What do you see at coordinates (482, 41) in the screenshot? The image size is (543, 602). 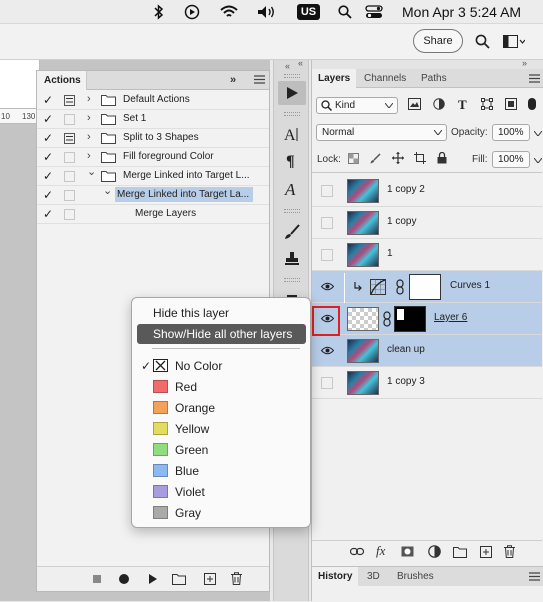 I see `search-icon` at bounding box center [482, 41].